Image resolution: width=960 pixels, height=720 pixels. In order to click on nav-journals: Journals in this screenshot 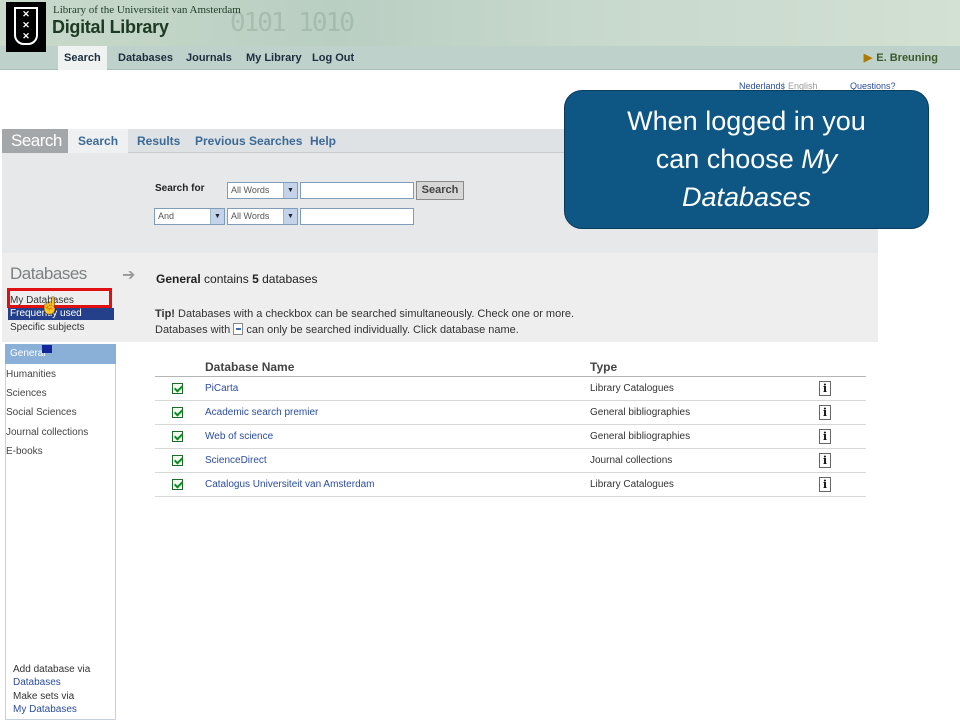, I will do `click(209, 58)`.